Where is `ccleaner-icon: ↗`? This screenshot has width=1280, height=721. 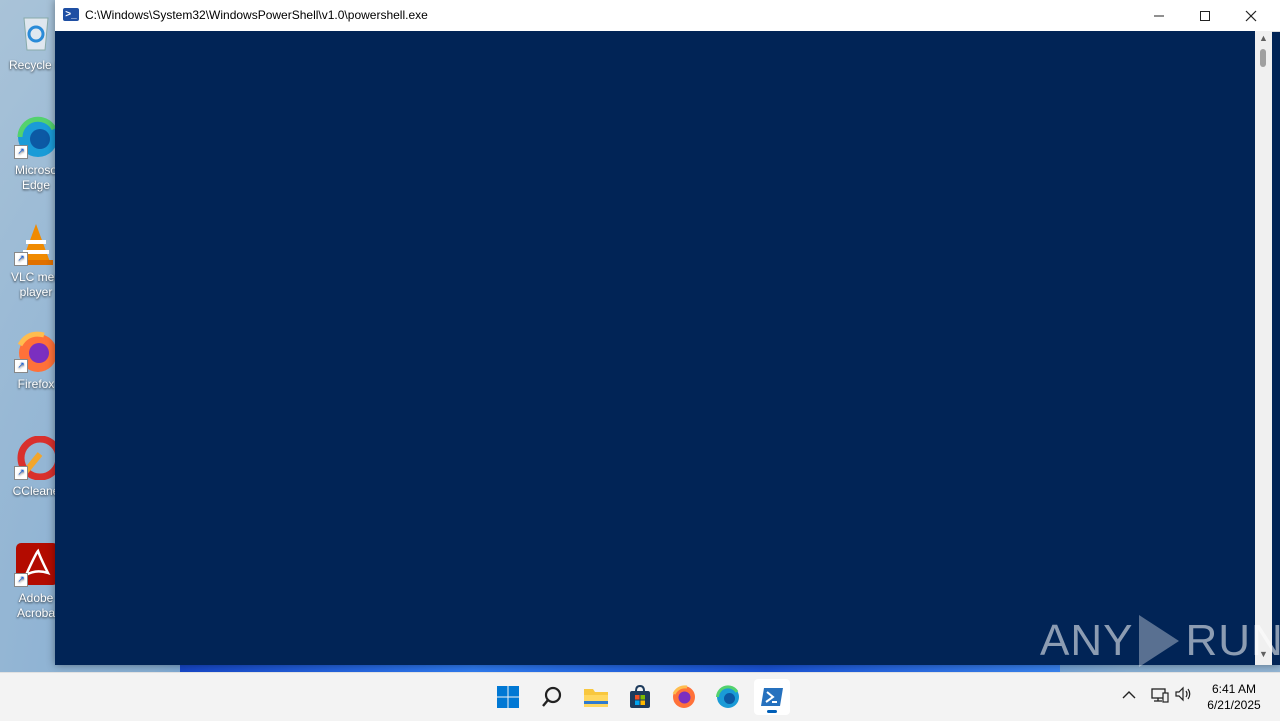
ccleaner-icon: ↗ is located at coordinates (38, 458).